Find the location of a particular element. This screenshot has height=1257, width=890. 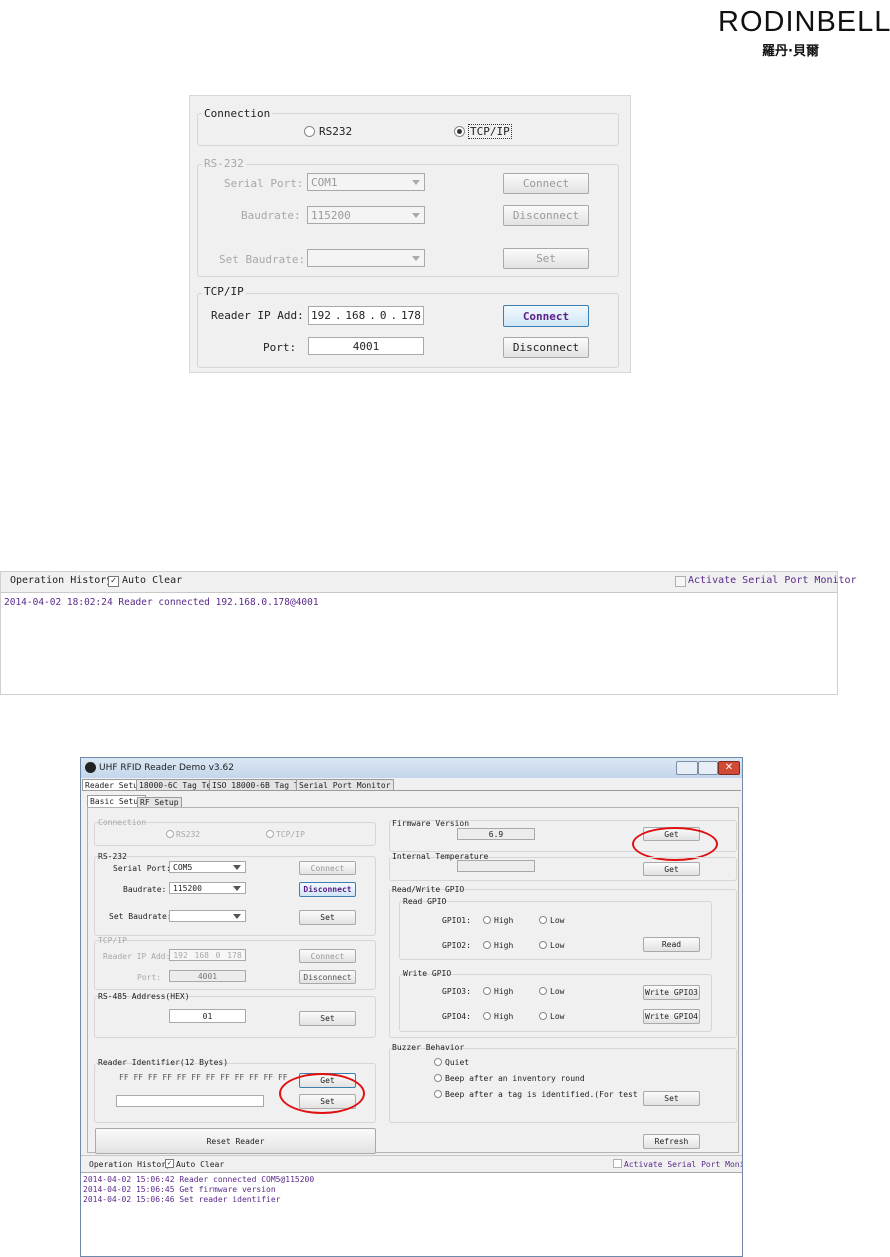

baudrate-value: 115200 is located at coordinates (187, 888).